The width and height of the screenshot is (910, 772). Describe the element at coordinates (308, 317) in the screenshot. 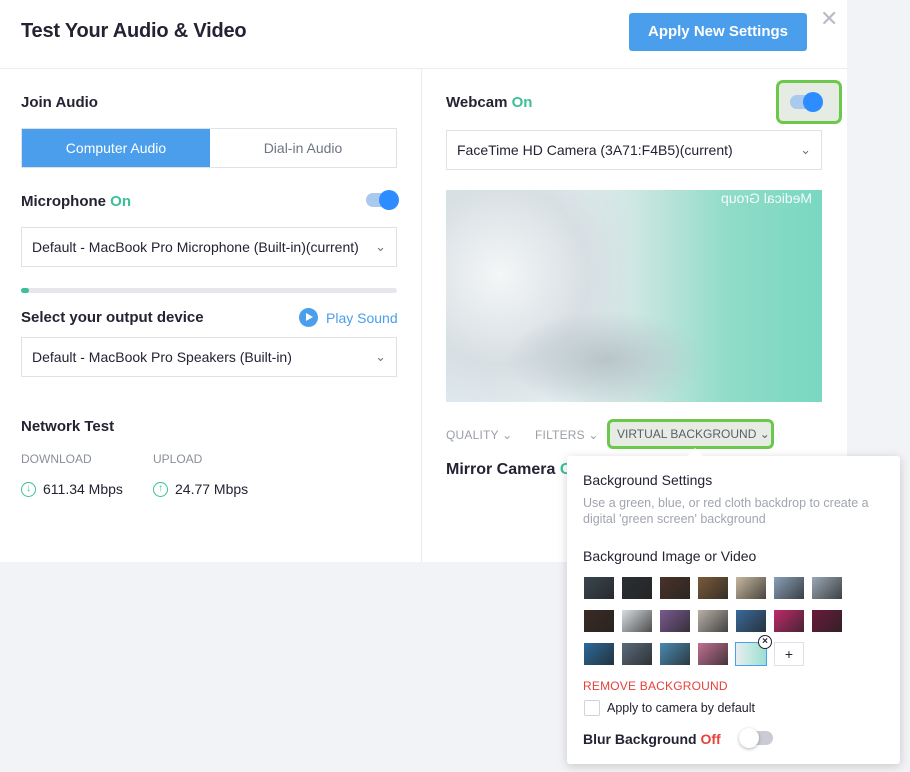

I see `play-icon` at that location.